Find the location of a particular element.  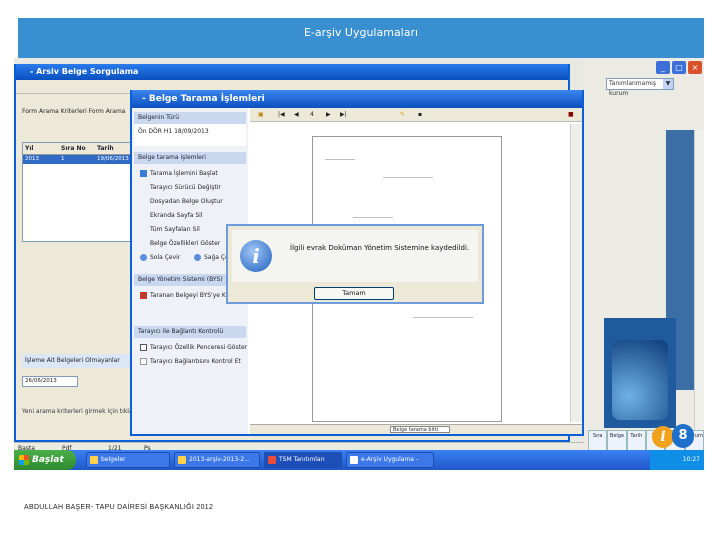

grid-header-date: Tarih is located at coordinates (113, 148).